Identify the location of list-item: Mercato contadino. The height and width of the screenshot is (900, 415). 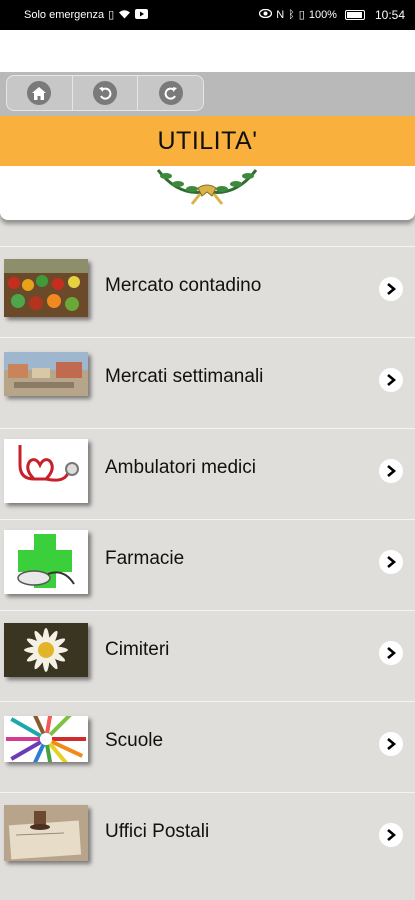
(207, 291).